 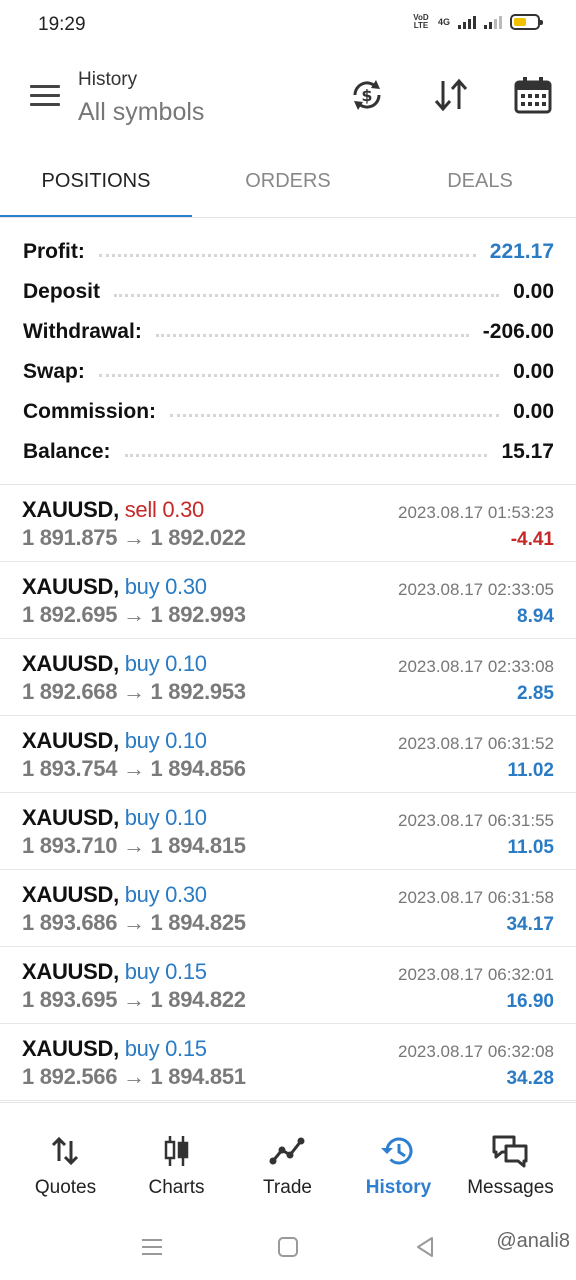 What do you see at coordinates (527, 451) in the screenshot?
I see `summary-value: 15.17` at bounding box center [527, 451].